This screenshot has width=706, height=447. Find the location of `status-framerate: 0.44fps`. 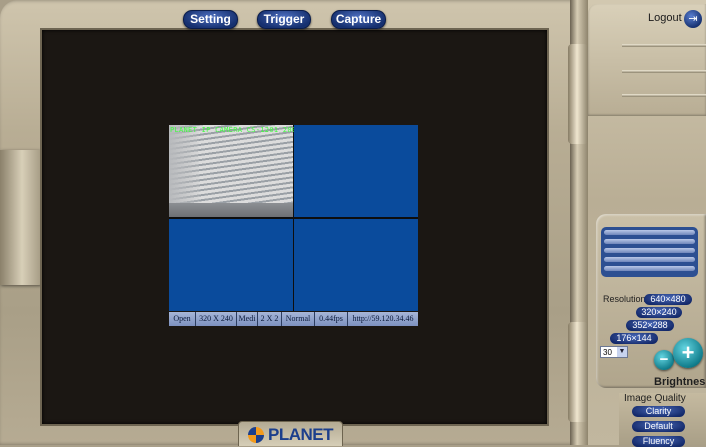

status-framerate: 0.44fps is located at coordinates (331, 319).